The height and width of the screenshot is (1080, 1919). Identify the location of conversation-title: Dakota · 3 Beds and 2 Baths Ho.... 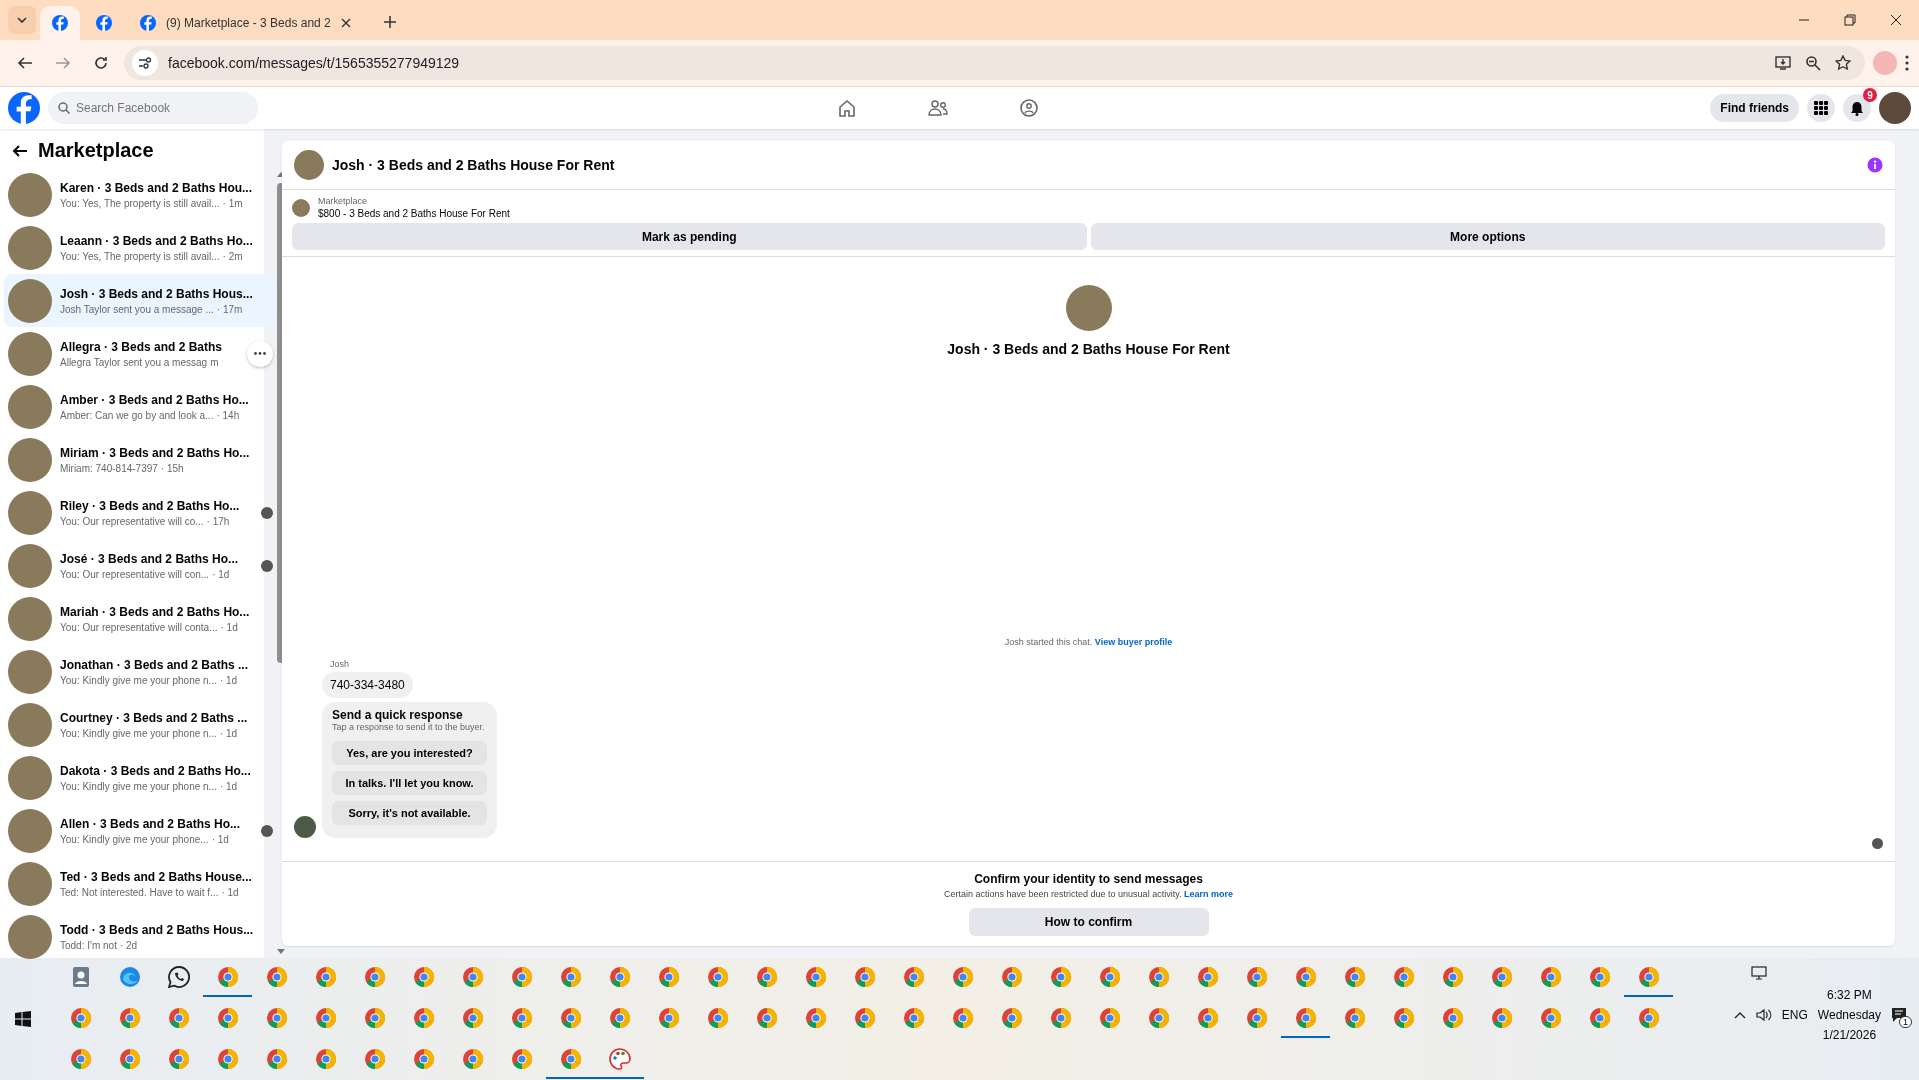
(156, 770).